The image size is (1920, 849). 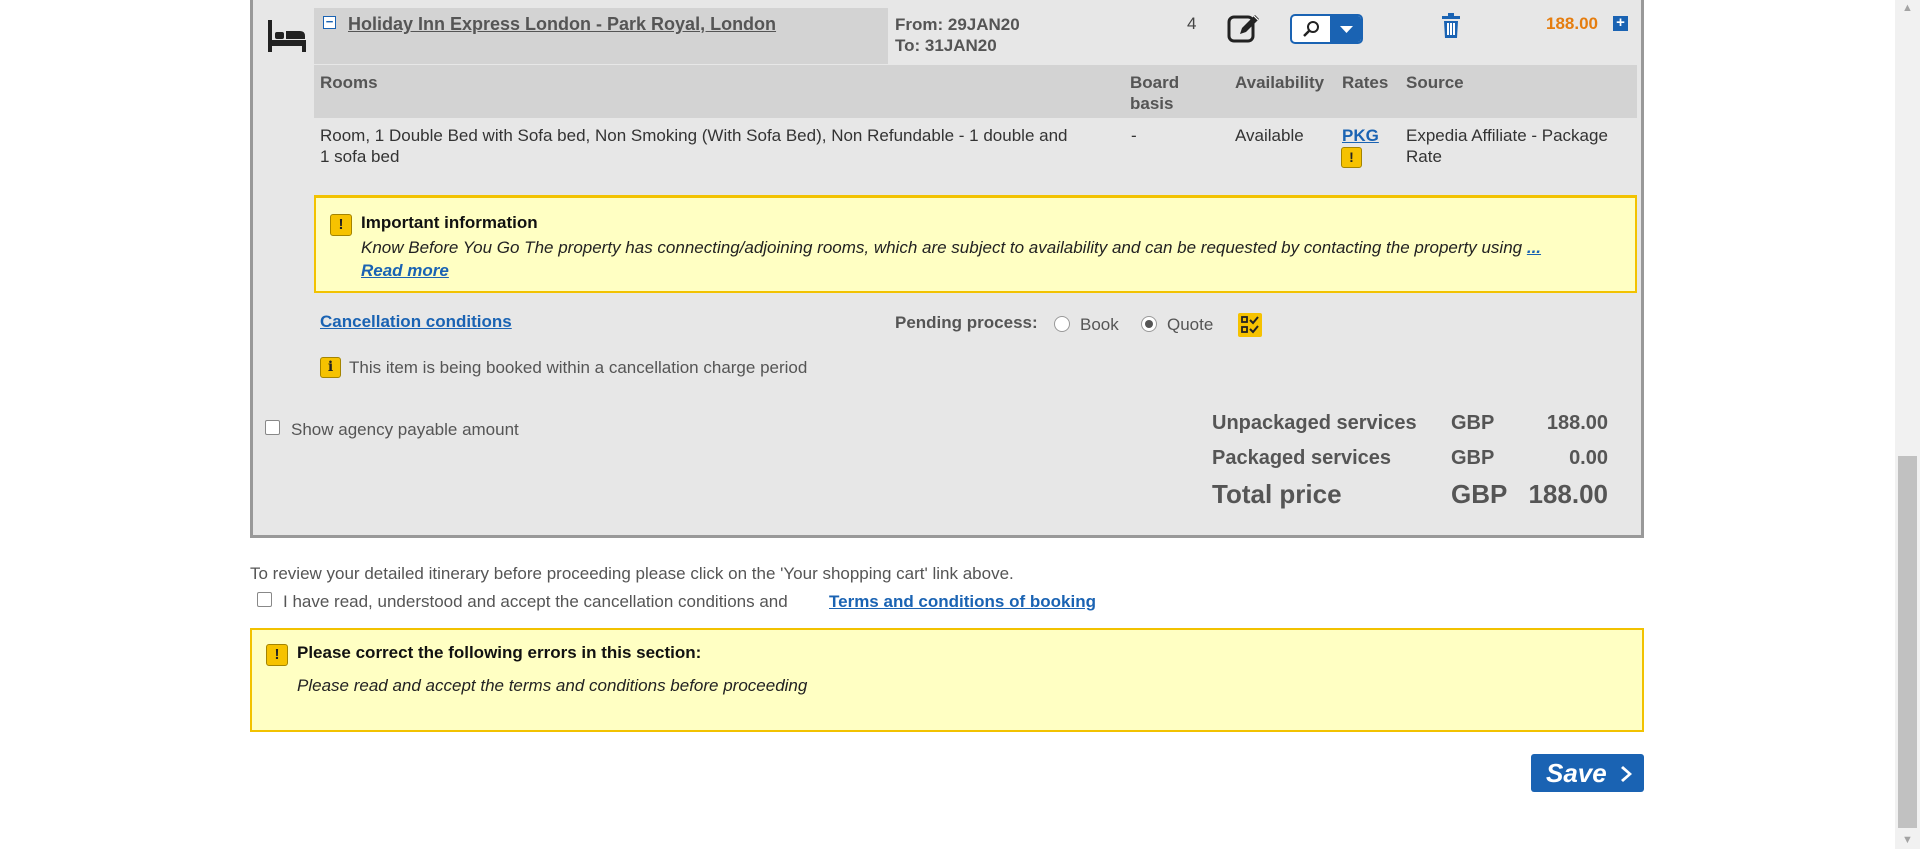 I want to click on date-to: To: 31JAN20, so click(x=946, y=45).